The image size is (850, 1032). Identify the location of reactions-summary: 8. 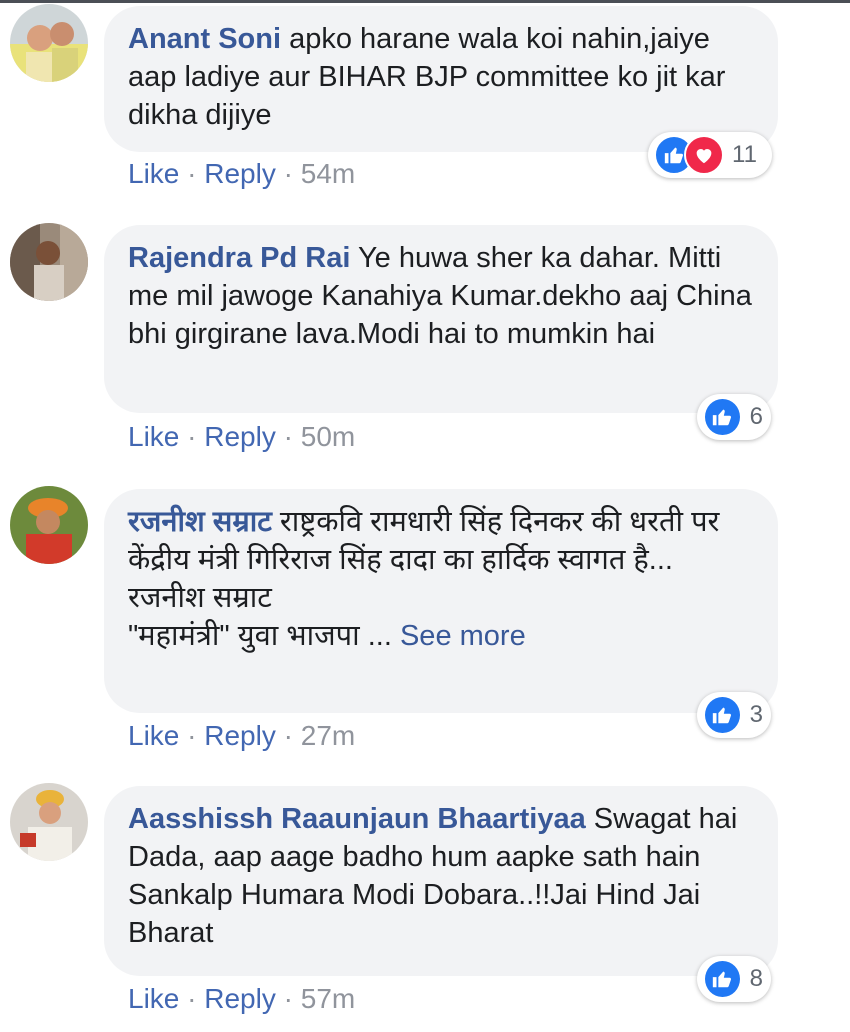
(734, 979).